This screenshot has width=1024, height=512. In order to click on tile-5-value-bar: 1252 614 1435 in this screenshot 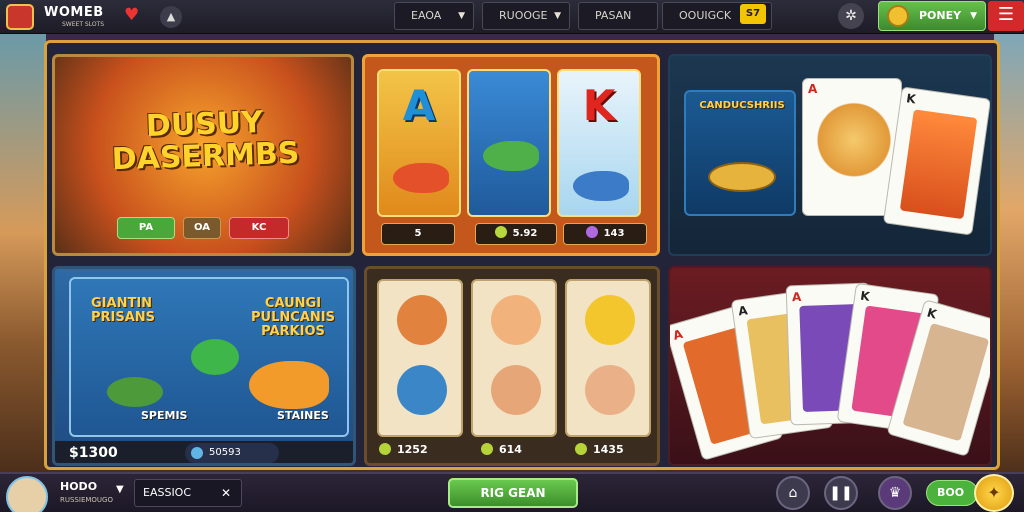, I will do `click(514, 450)`.